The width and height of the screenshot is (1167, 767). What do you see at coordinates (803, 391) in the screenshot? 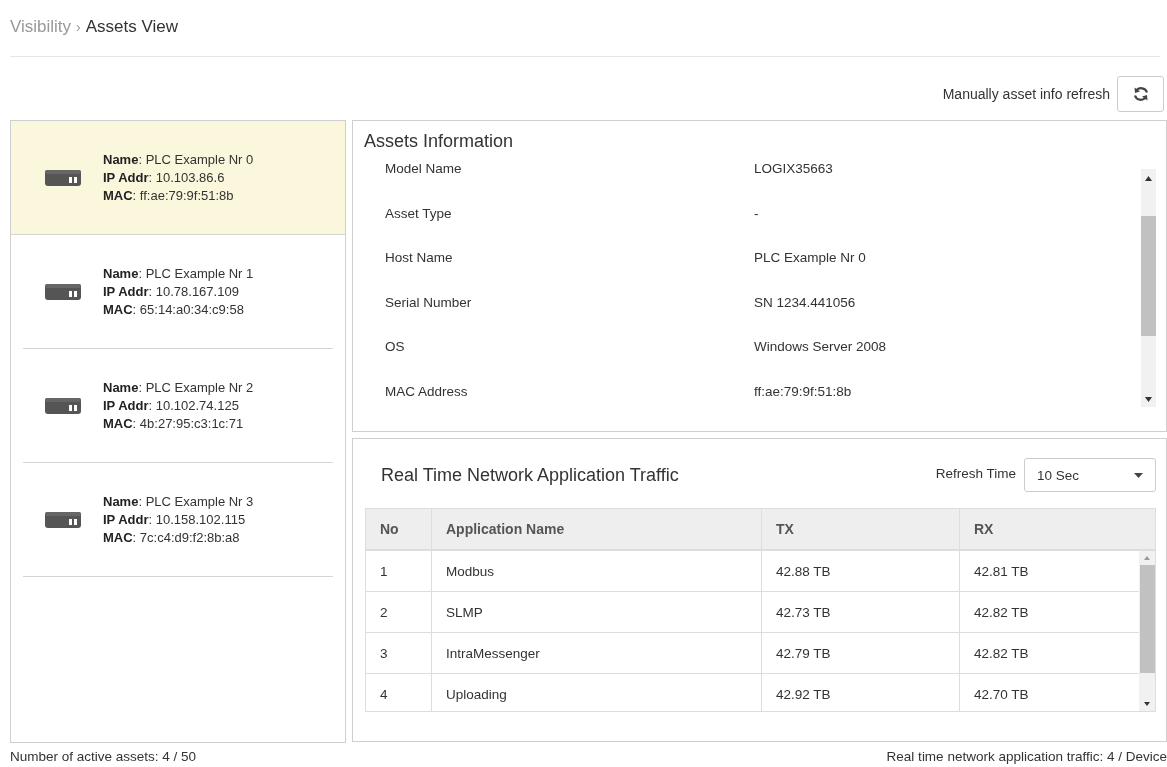
I see `info-value: ff:ae:79:9f:51:8b` at bounding box center [803, 391].